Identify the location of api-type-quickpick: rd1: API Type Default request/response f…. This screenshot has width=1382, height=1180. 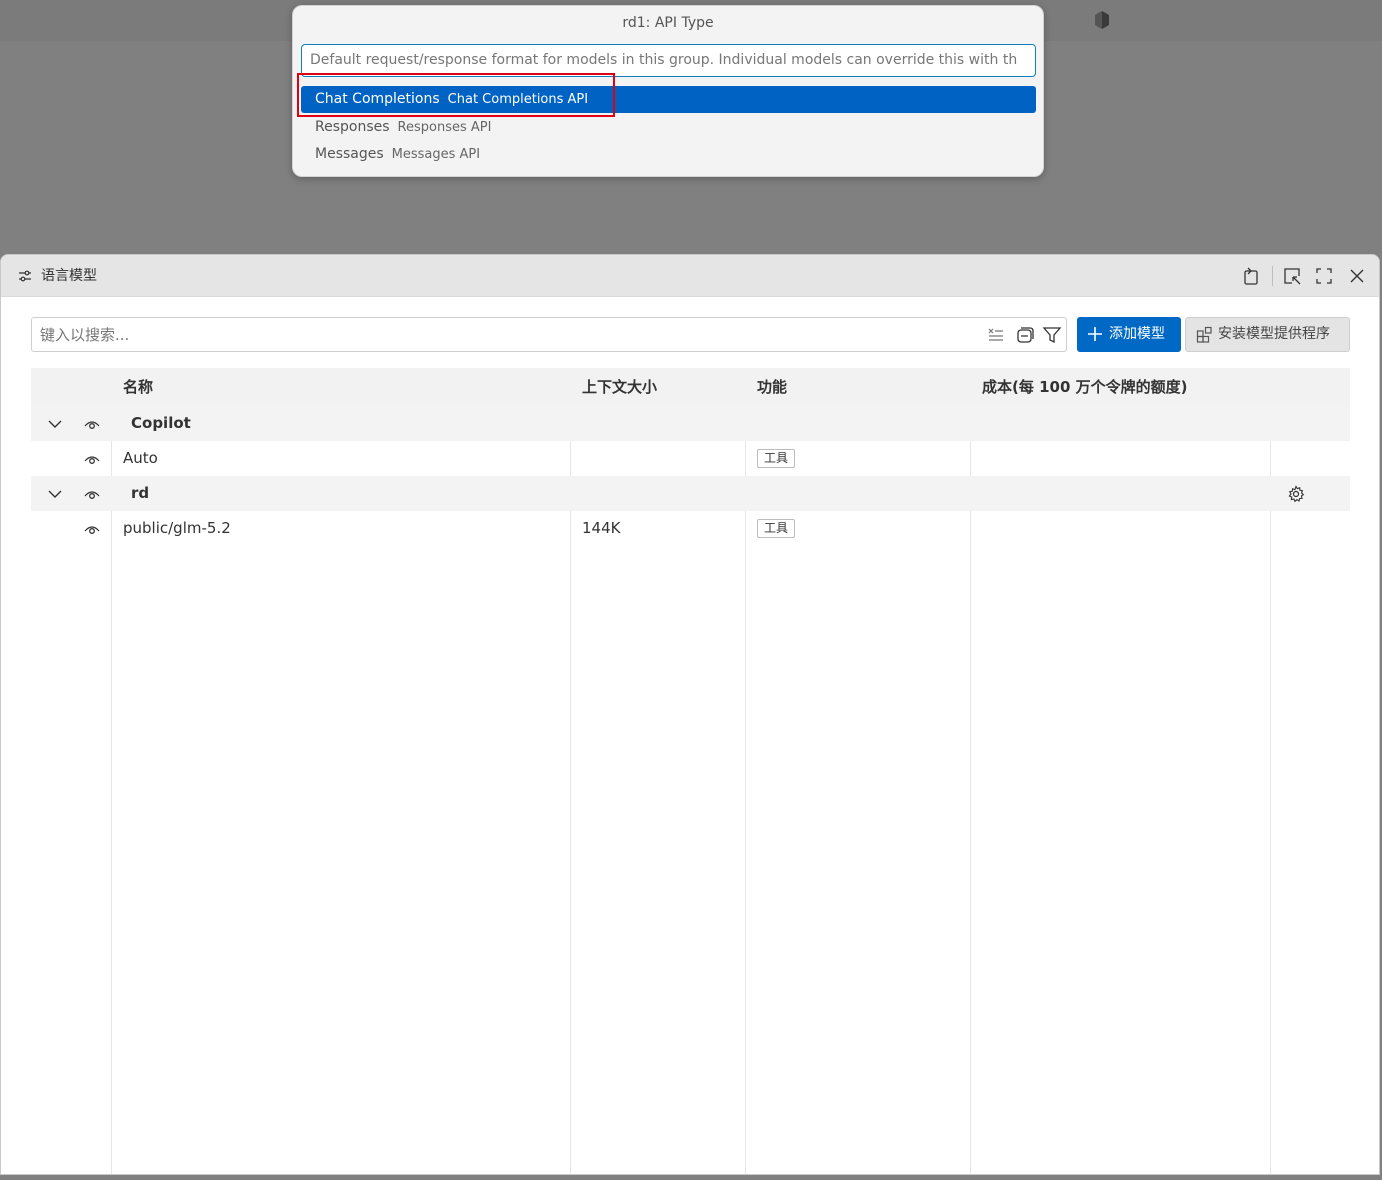
(668, 91).